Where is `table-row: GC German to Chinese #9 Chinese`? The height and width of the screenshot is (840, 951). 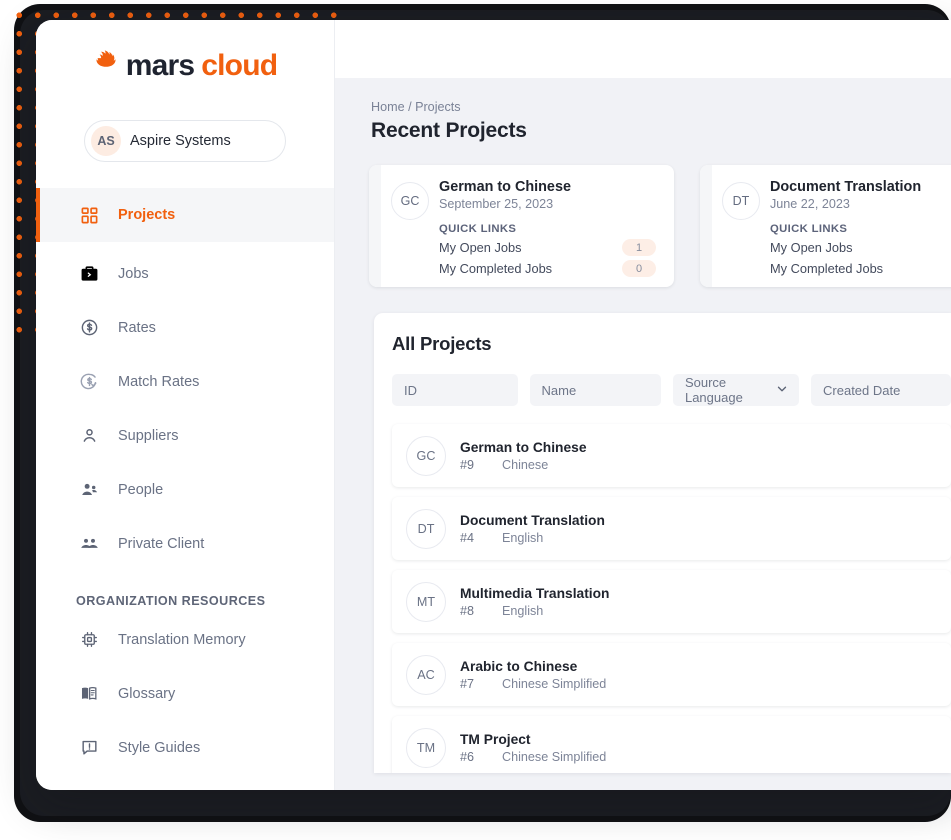 table-row: GC German to Chinese #9 Chinese is located at coordinates (671, 455).